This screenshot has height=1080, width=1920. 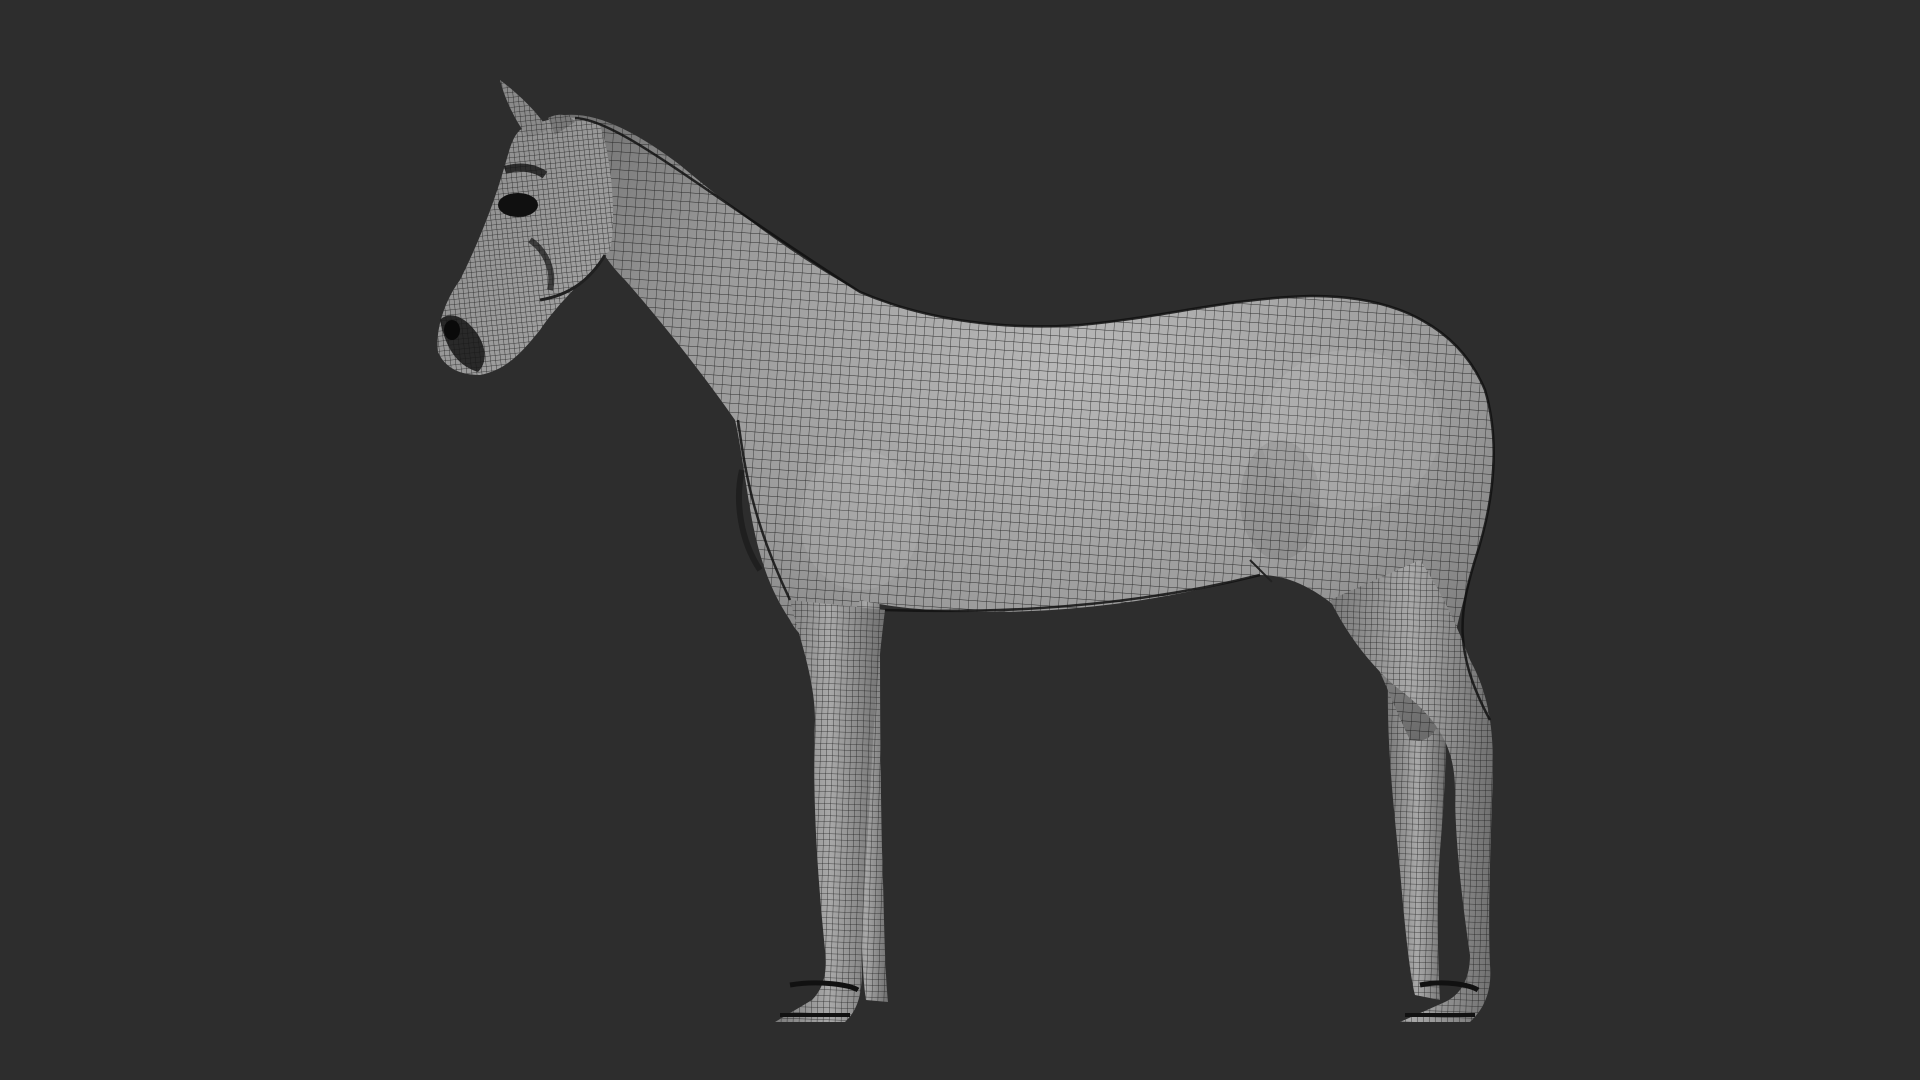 What do you see at coordinates (525, 246) in the screenshot?
I see `horse-head` at bounding box center [525, 246].